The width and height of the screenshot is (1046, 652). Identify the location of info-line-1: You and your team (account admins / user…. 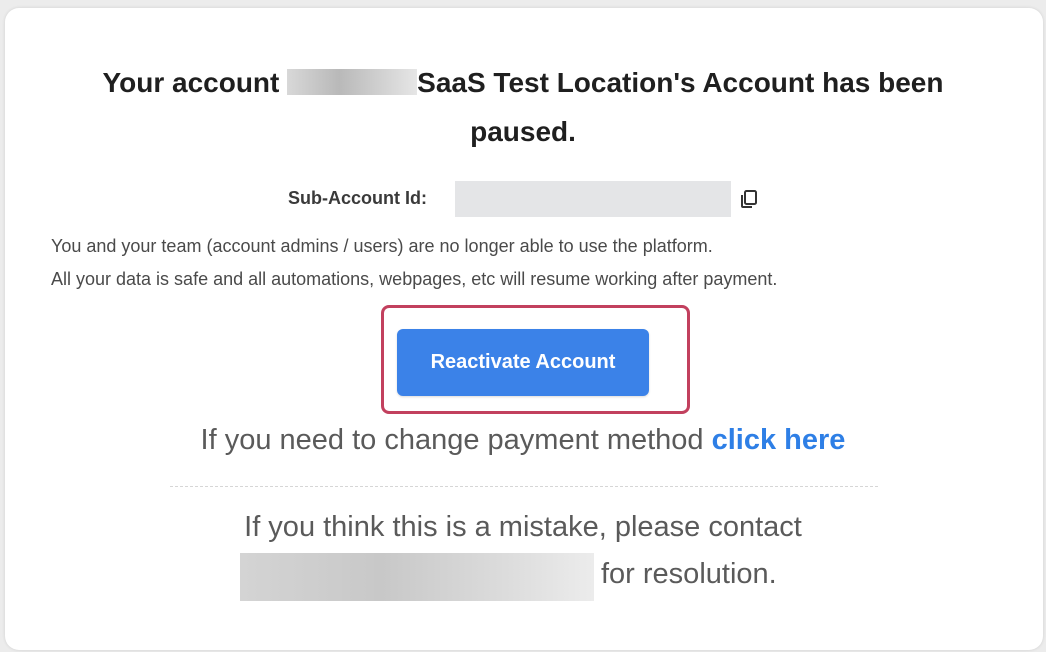
(382, 246).